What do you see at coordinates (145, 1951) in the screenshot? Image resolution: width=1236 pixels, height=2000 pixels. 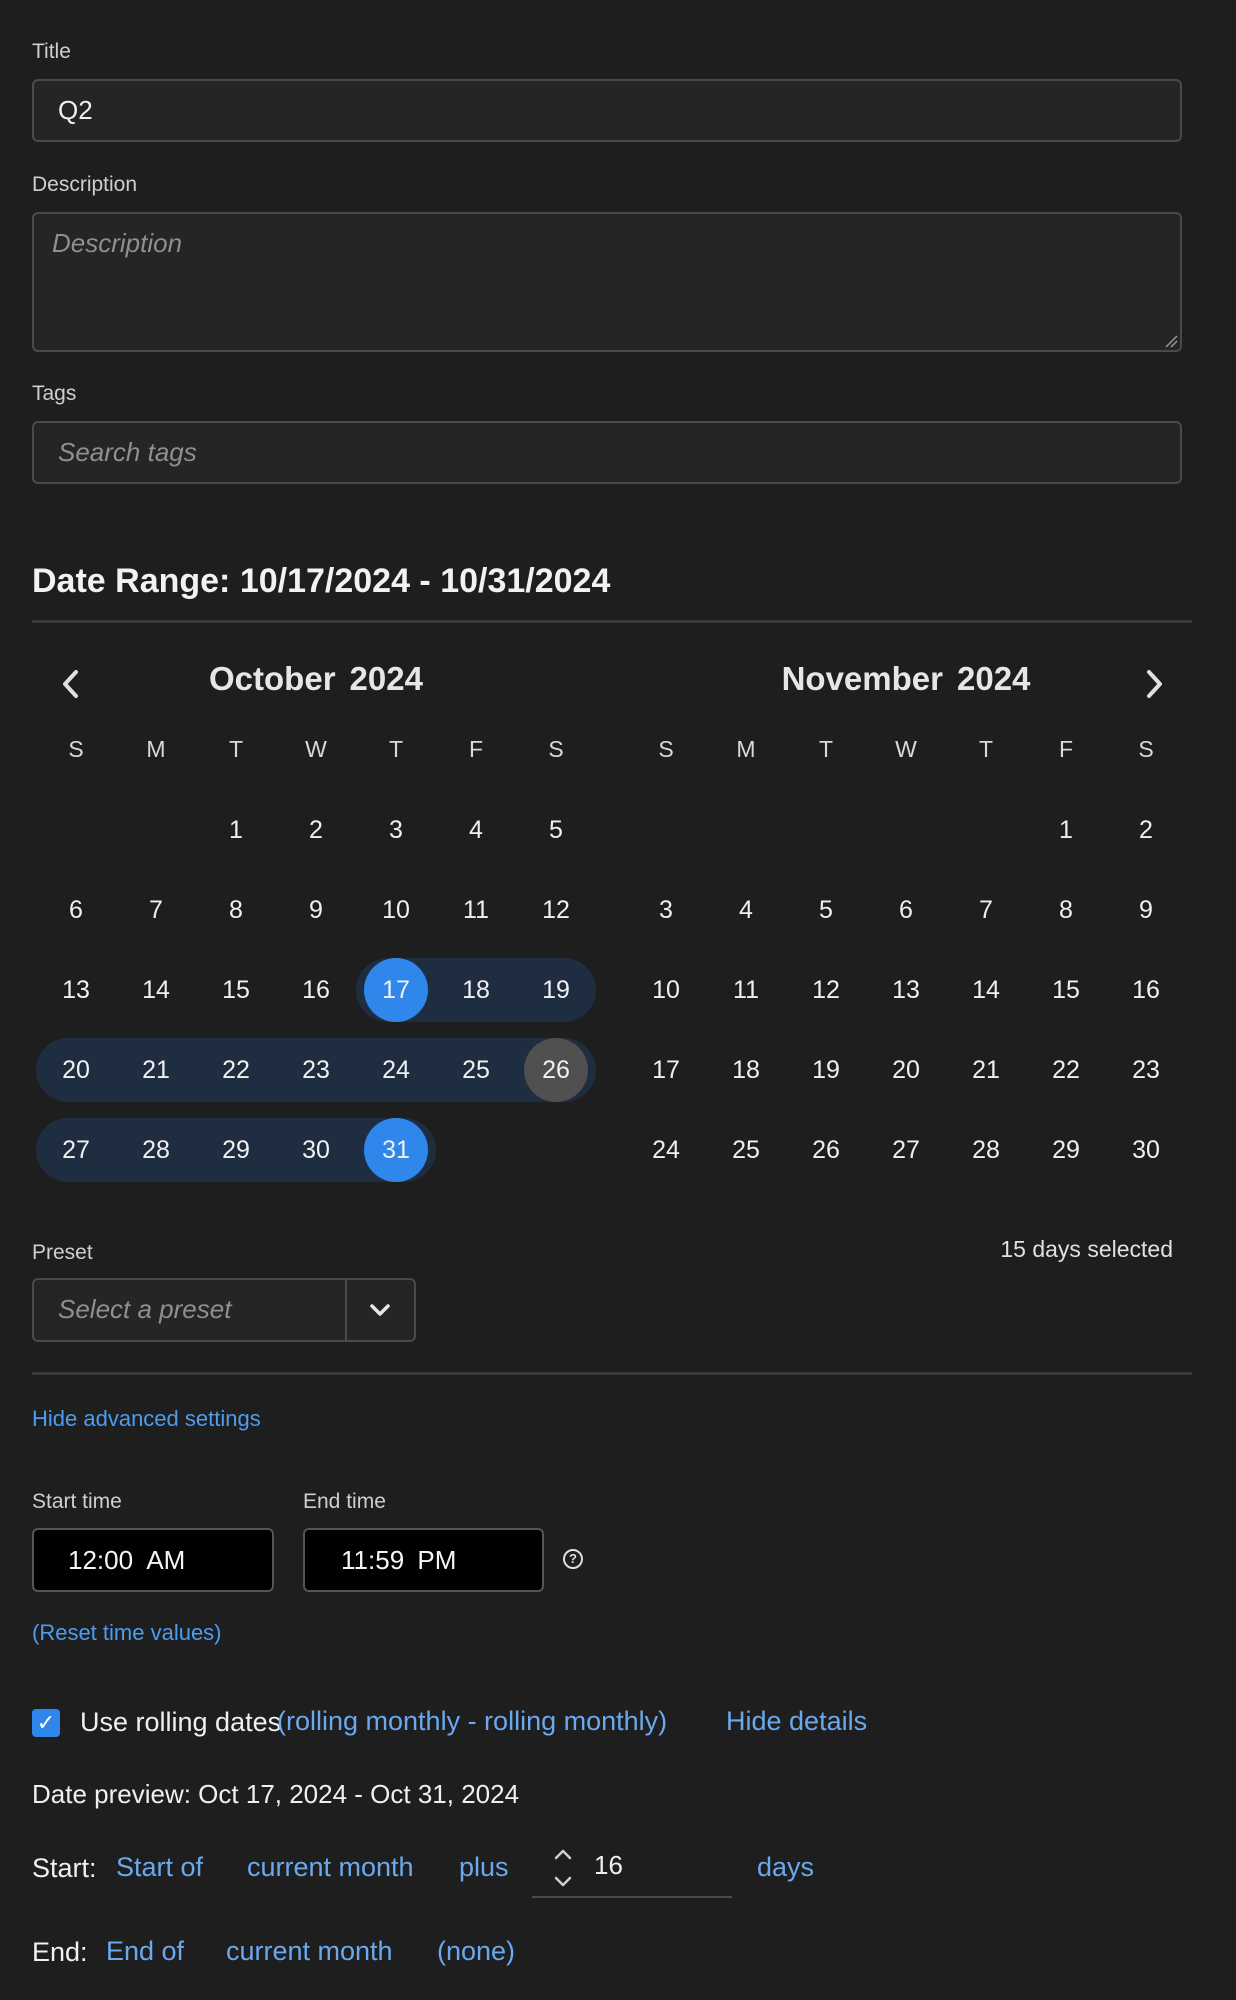 I see `end-anchor-link: End of` at bounding box center [145, 1951].